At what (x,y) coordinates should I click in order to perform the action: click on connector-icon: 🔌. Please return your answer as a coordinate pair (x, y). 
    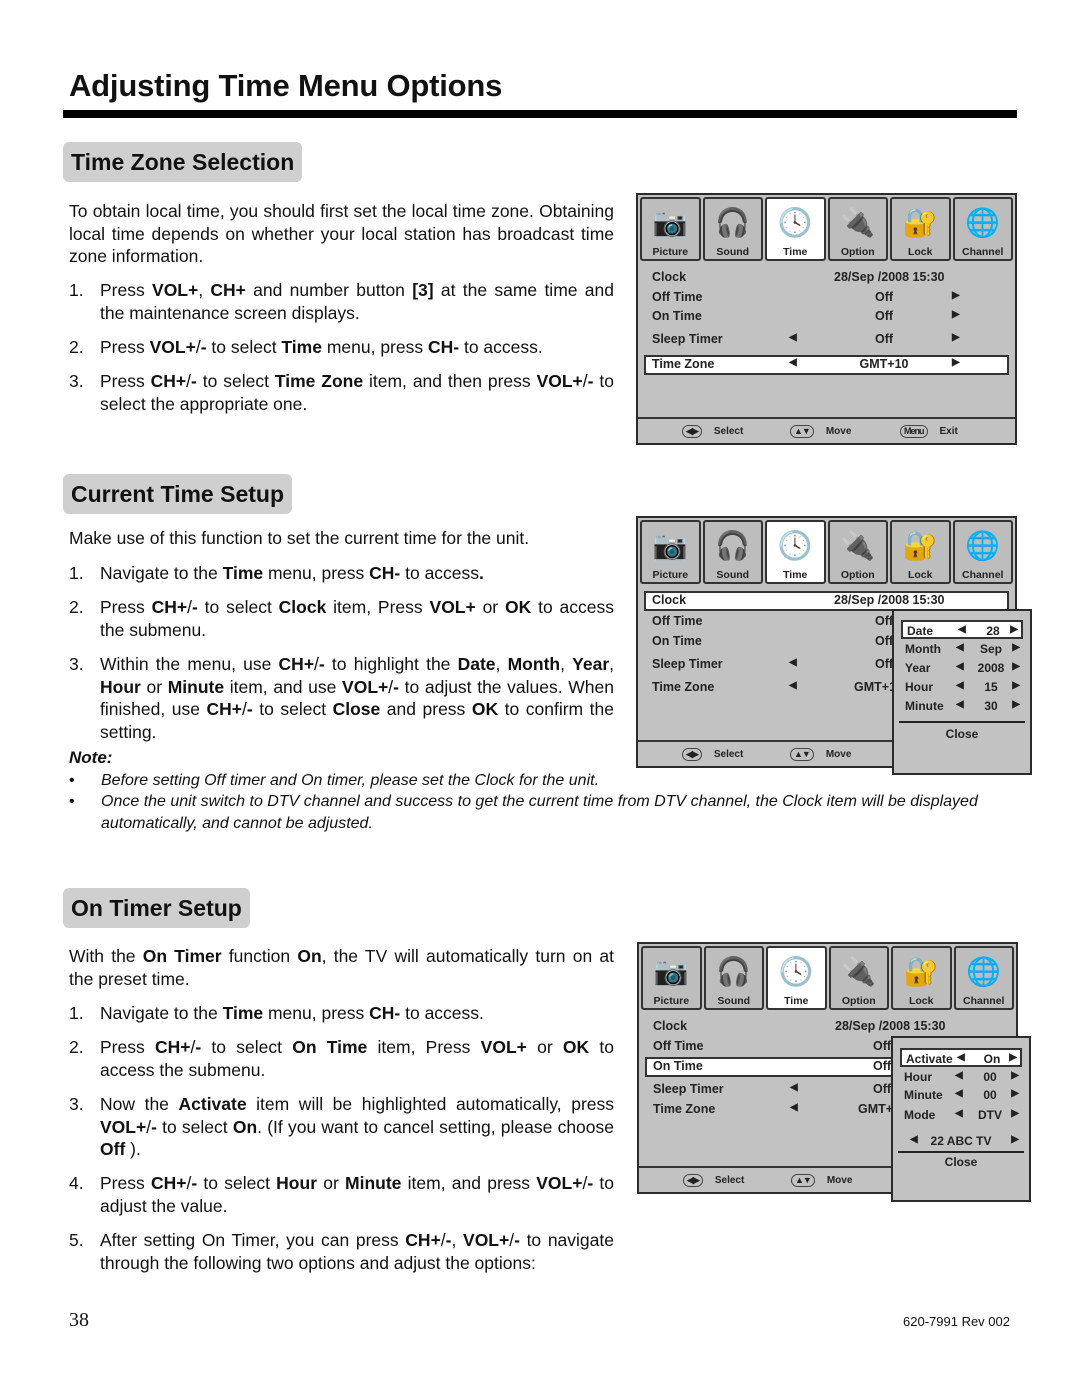
    Looking at the image, I should click on (858, 545).